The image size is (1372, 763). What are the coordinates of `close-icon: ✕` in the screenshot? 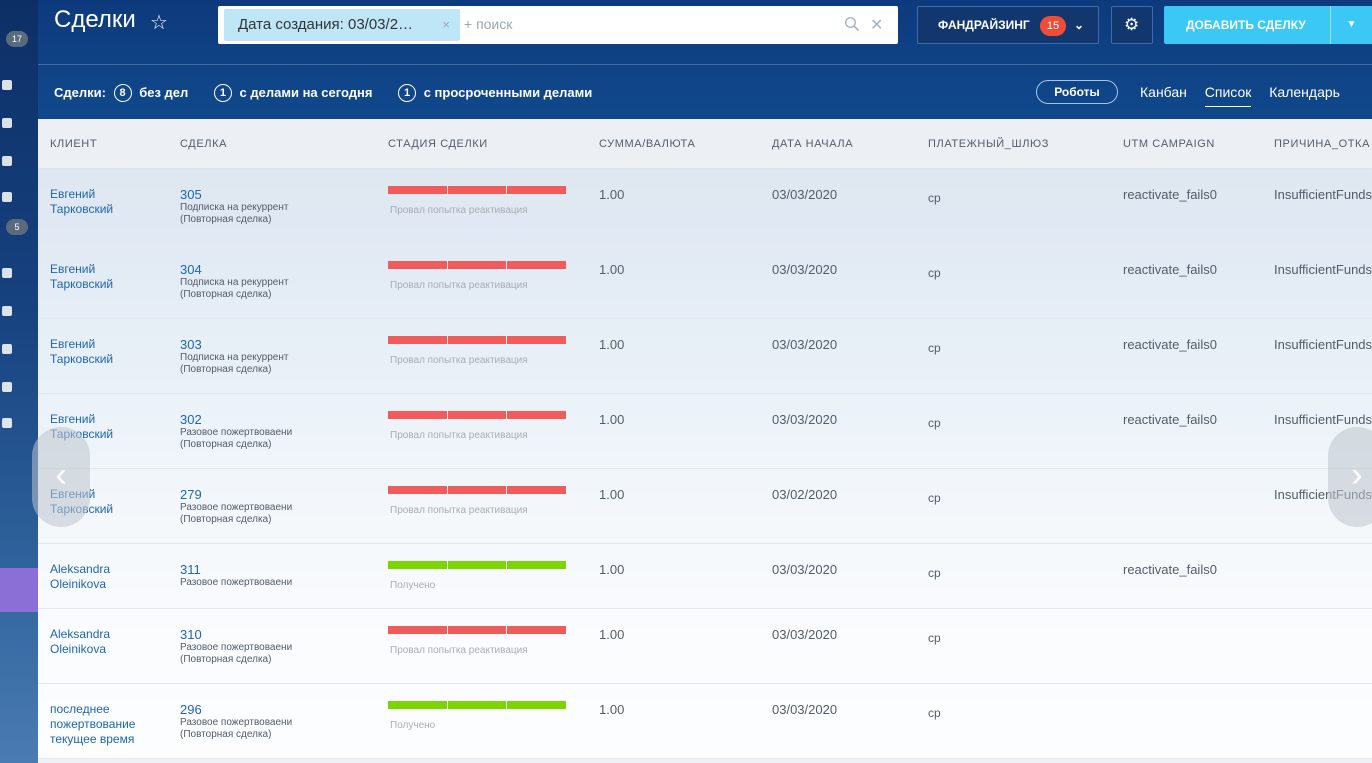 It's located at (876, 25).